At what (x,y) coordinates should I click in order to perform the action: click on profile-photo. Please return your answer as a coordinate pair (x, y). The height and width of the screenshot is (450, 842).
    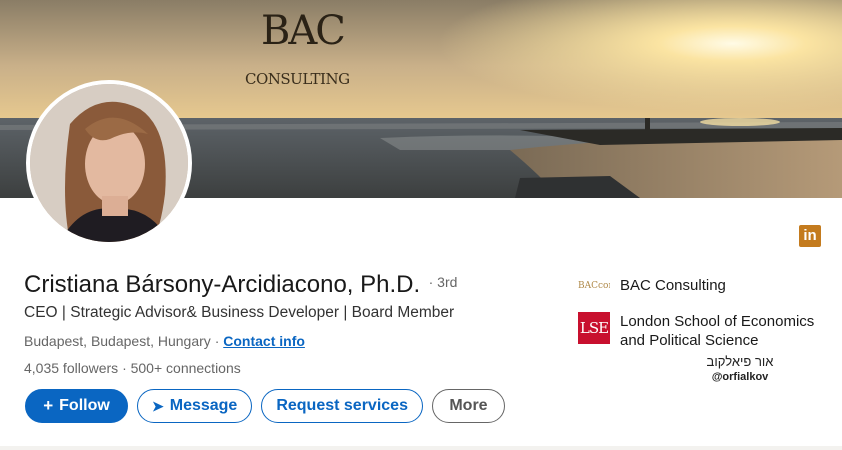
    Looking at the image, I should click on (109, 163).